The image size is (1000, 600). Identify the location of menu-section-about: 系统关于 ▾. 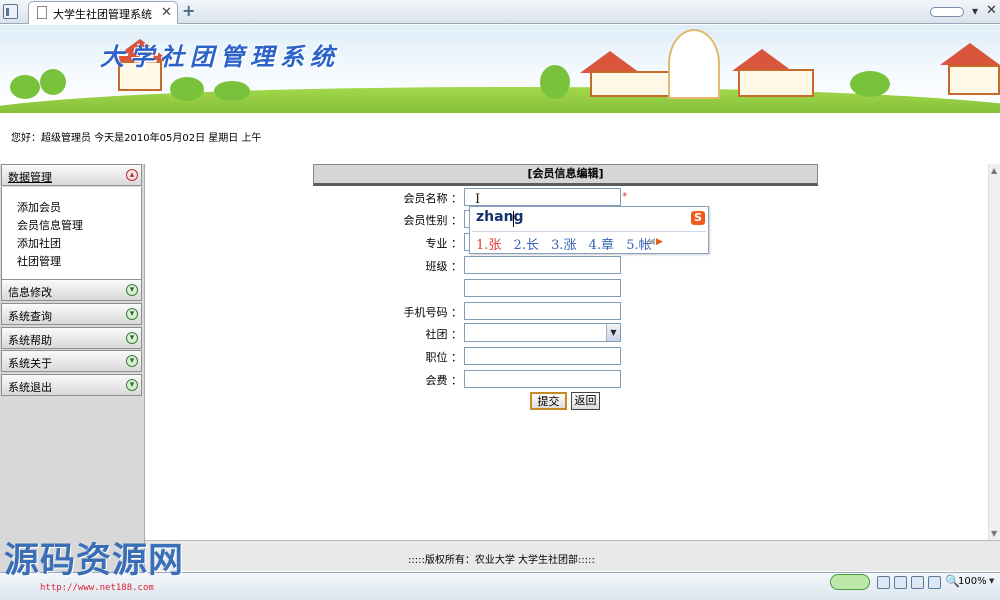
(71, 361).